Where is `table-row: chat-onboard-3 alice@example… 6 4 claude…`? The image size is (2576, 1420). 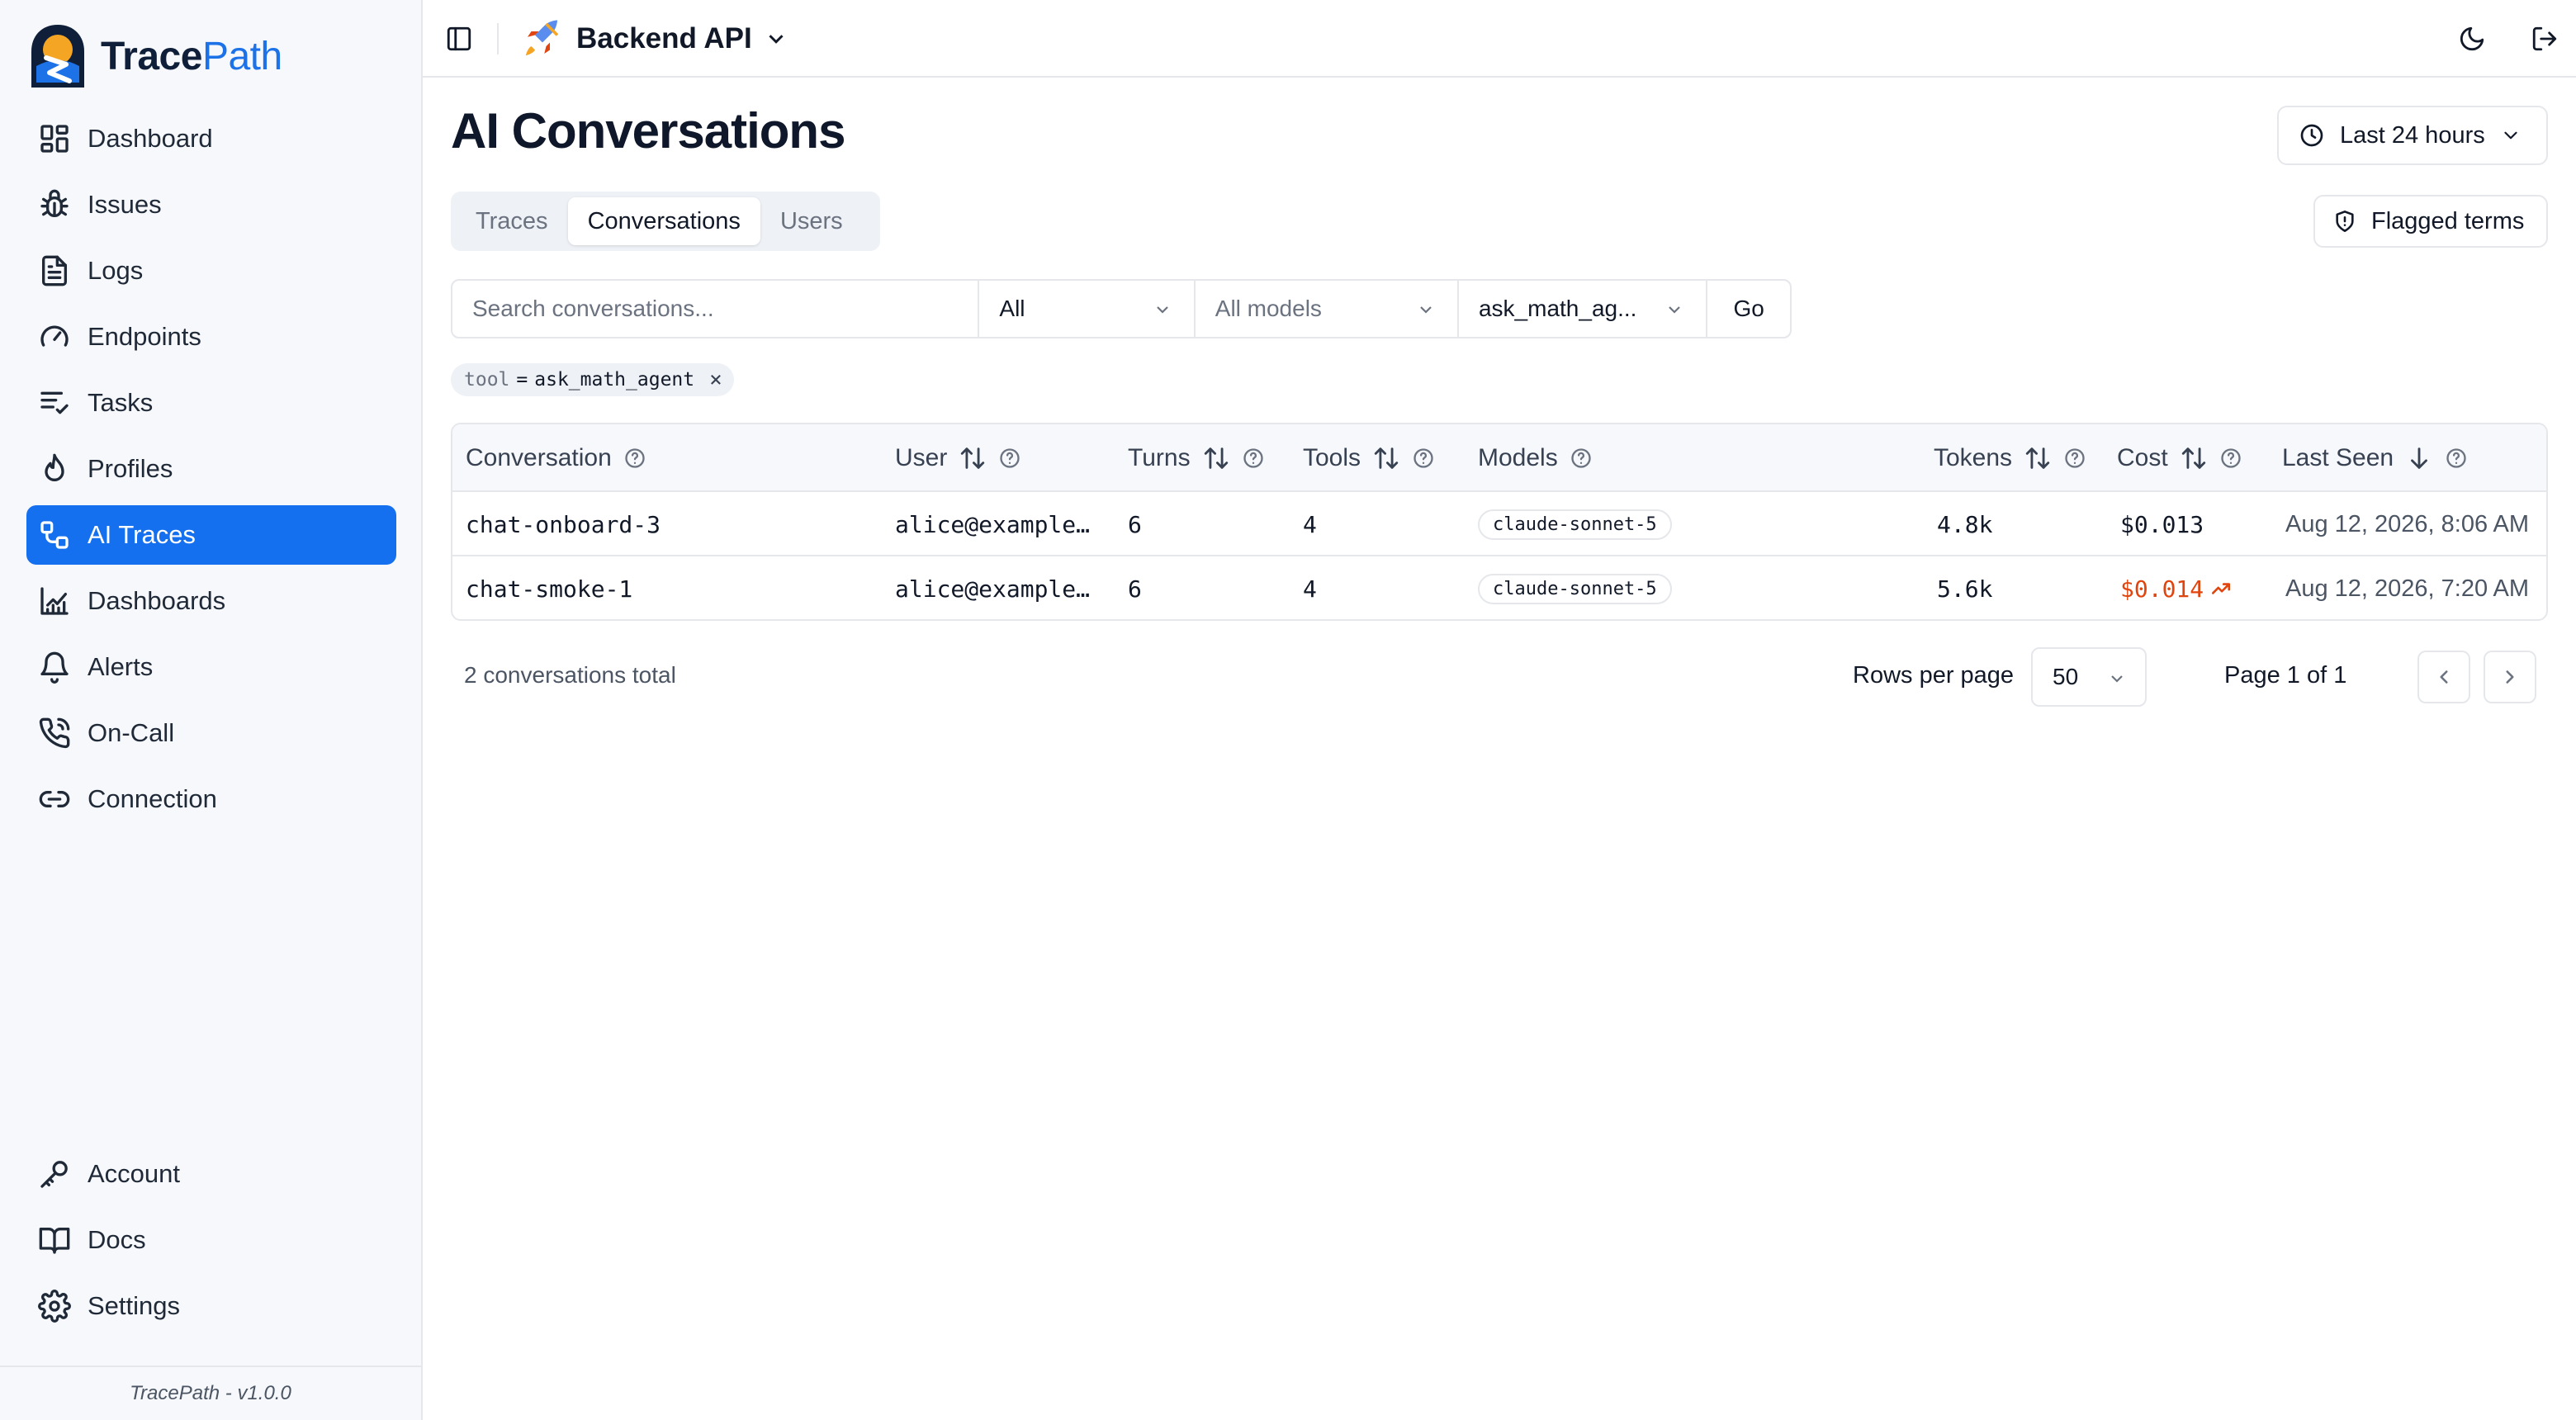
table-row: chat-onboard-3 alice@example… 6 4 claude… is located at coordinates (1499, 524).